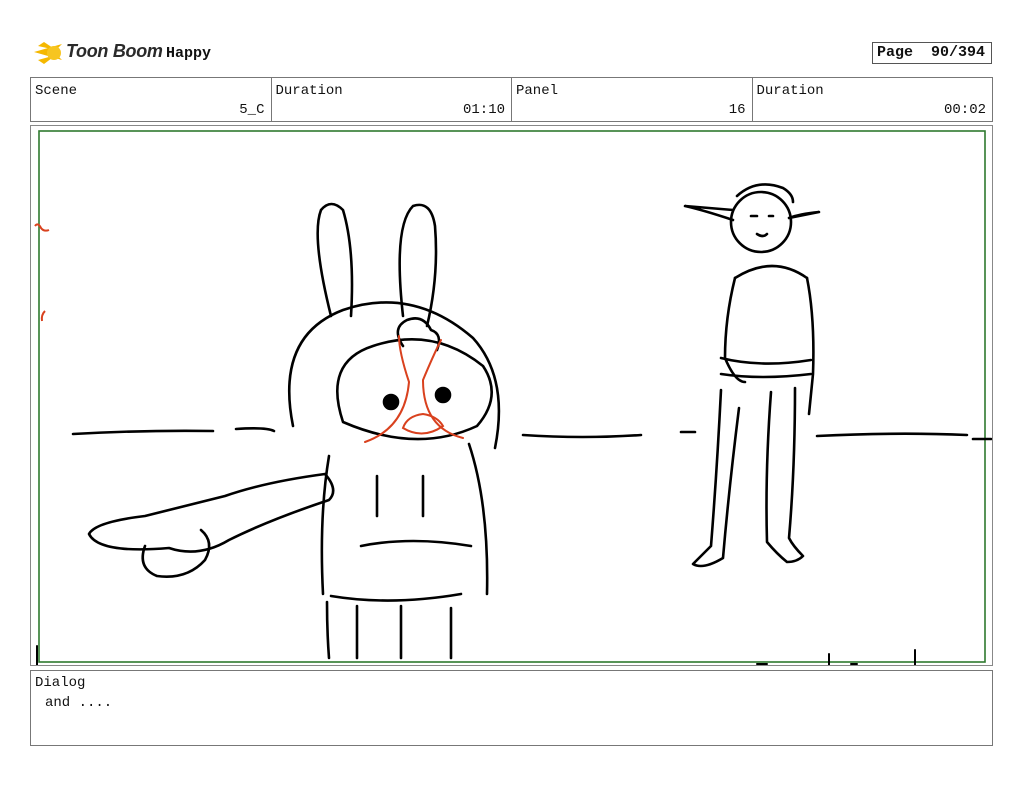 The width and height of the screenshot is (1024, 793). Describe the element at coordinates (387, 389) in the screenshot. I see `bunny-red-guide` at that location.